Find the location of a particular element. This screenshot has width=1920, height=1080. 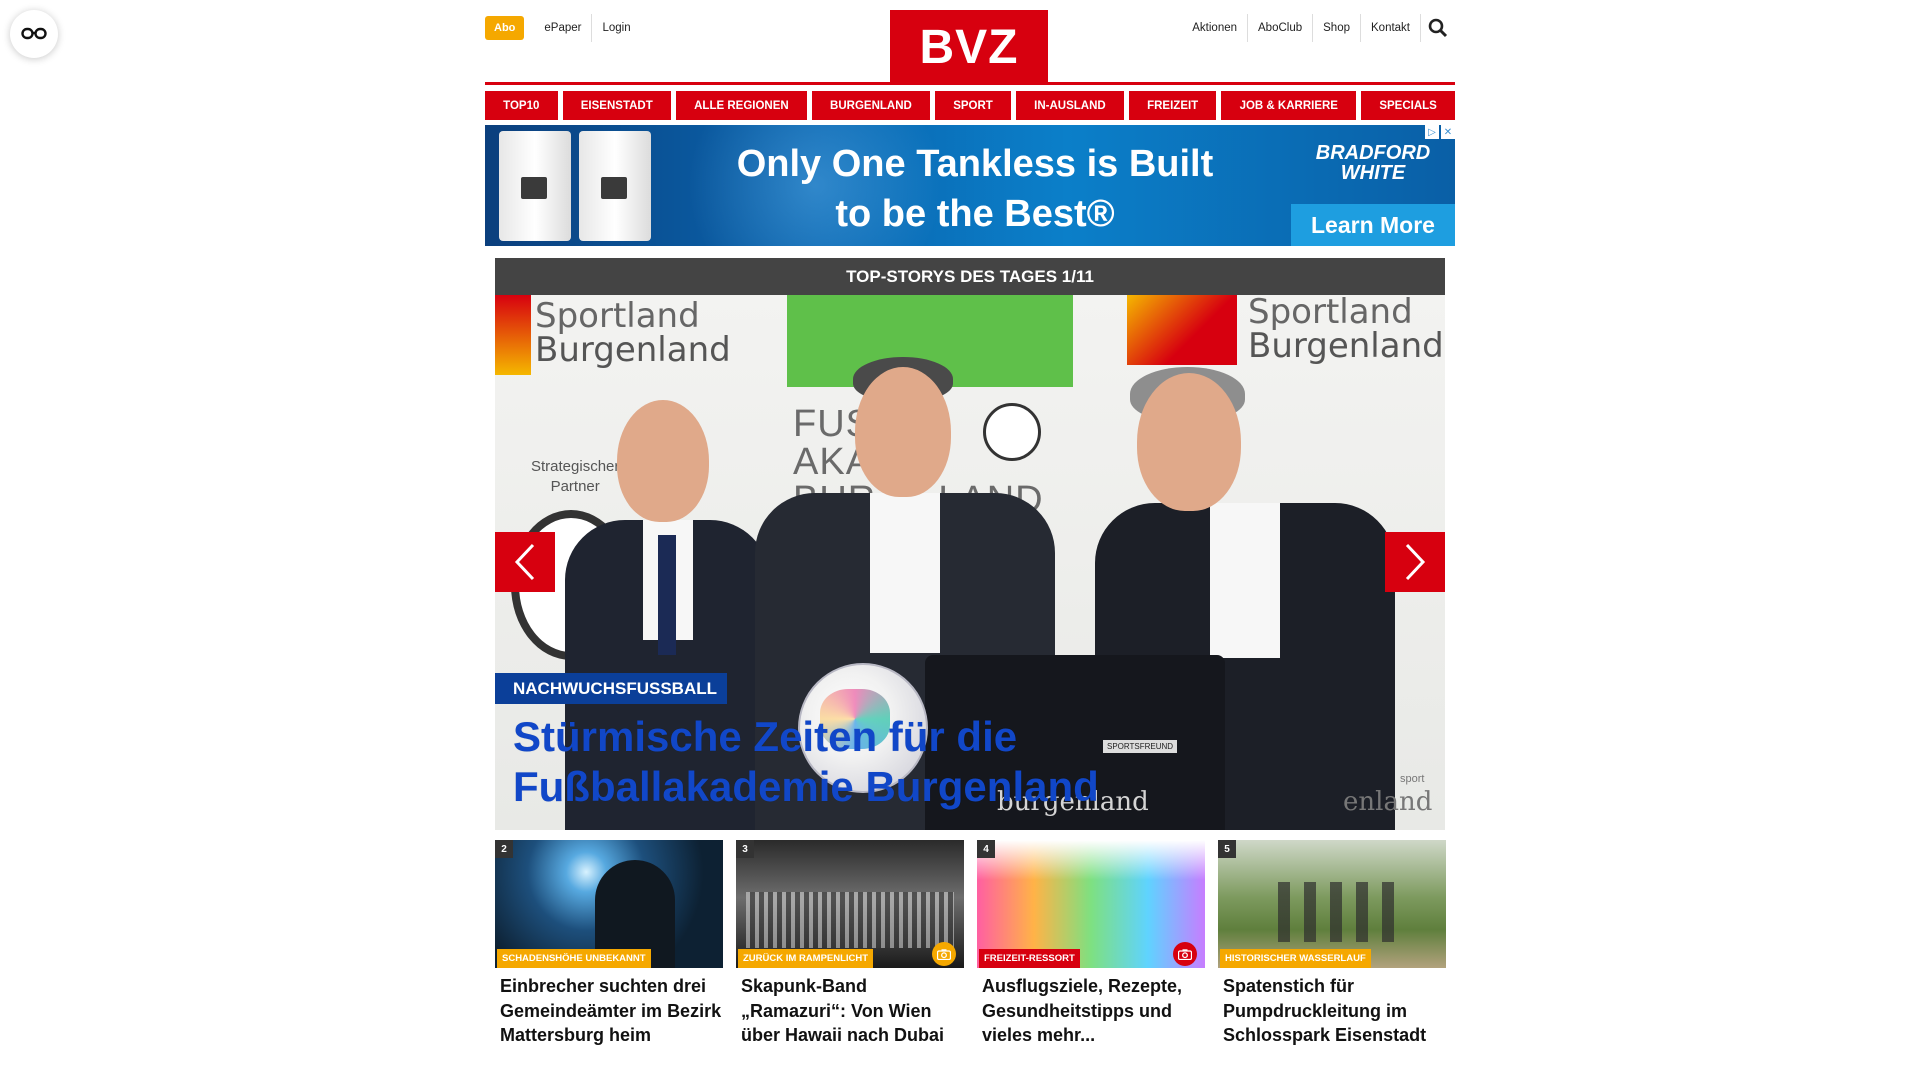

header-left-links: Abo ePaper Login is located at coordinates (563, 28).